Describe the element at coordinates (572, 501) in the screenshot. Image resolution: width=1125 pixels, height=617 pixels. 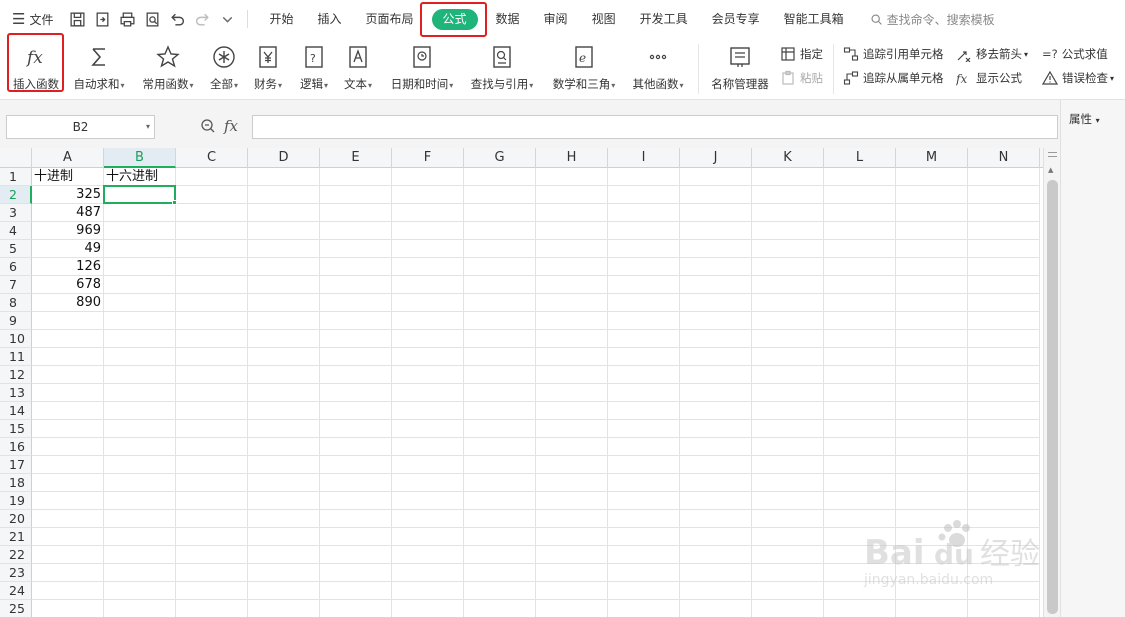
I see `cell-h19` at that location.